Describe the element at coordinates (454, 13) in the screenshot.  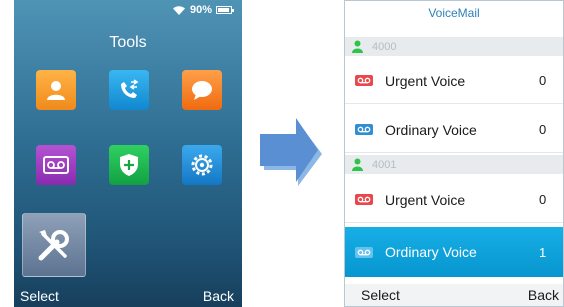
I see `screen-title: VoiceMail` at that location.